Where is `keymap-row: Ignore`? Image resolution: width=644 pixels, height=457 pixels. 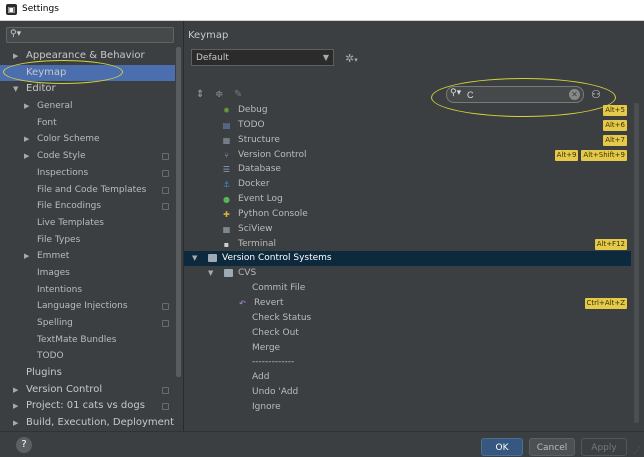
keymap-row: Ignore is located at coordinates (407, 407).